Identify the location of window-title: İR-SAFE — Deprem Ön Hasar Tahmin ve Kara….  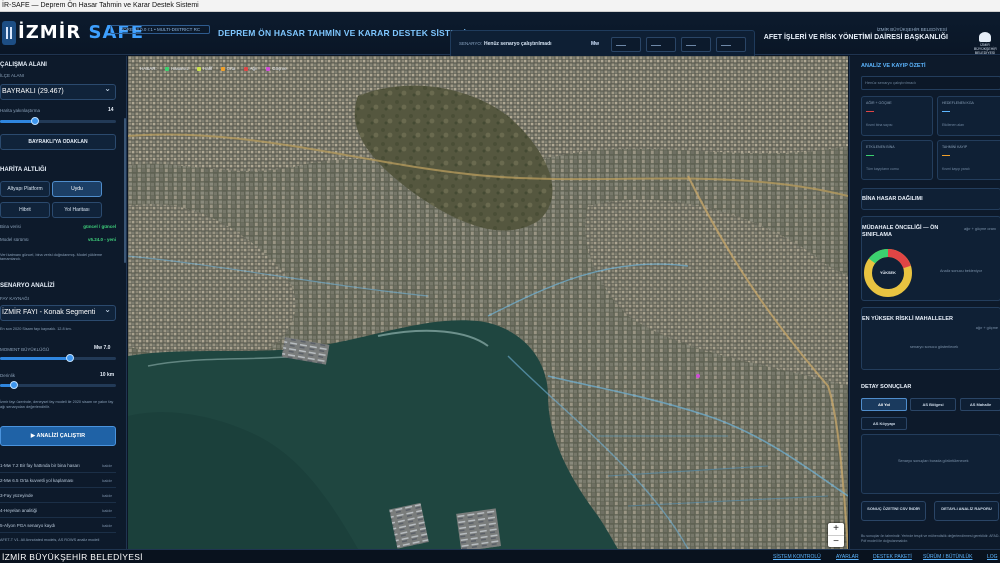
(500, 6).